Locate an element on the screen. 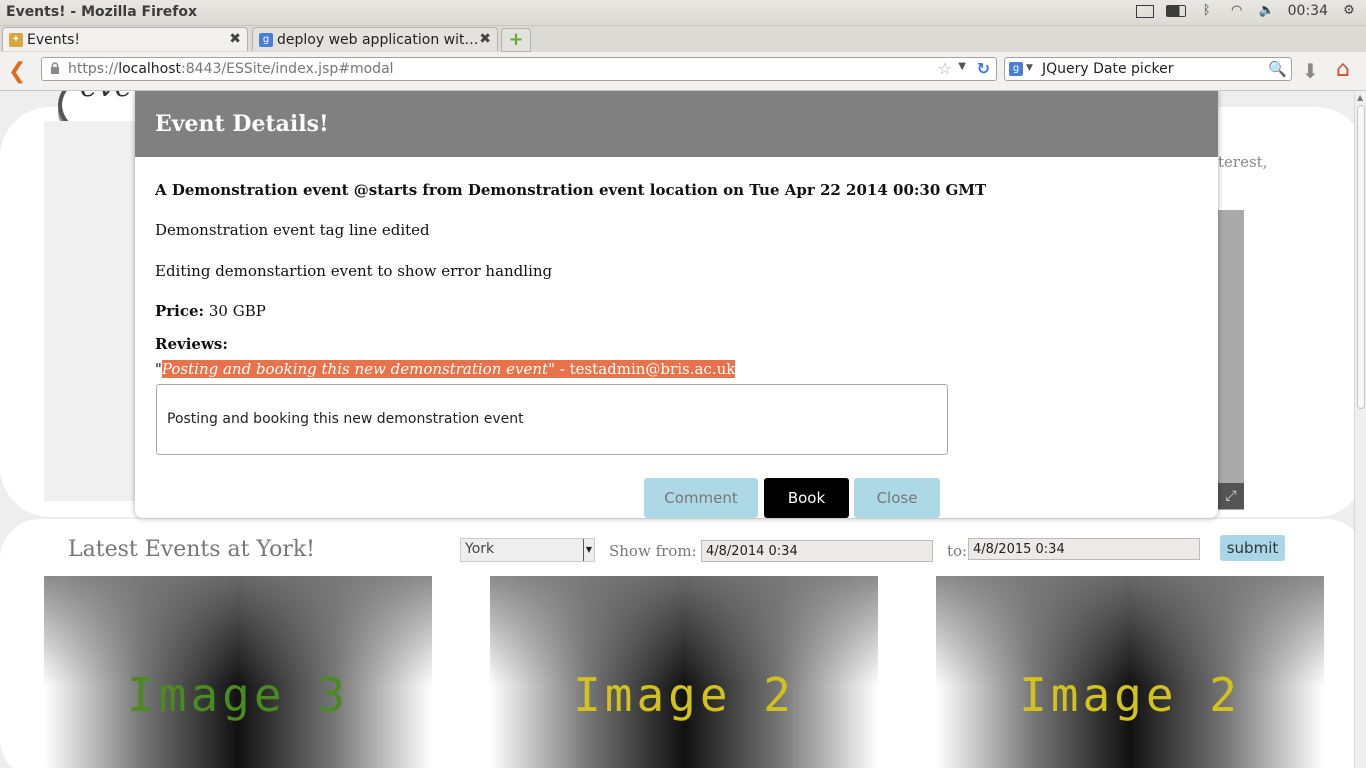 This screenshot has height=768, width=1366. review-open-quote: " is located at coordinates (158, 369).